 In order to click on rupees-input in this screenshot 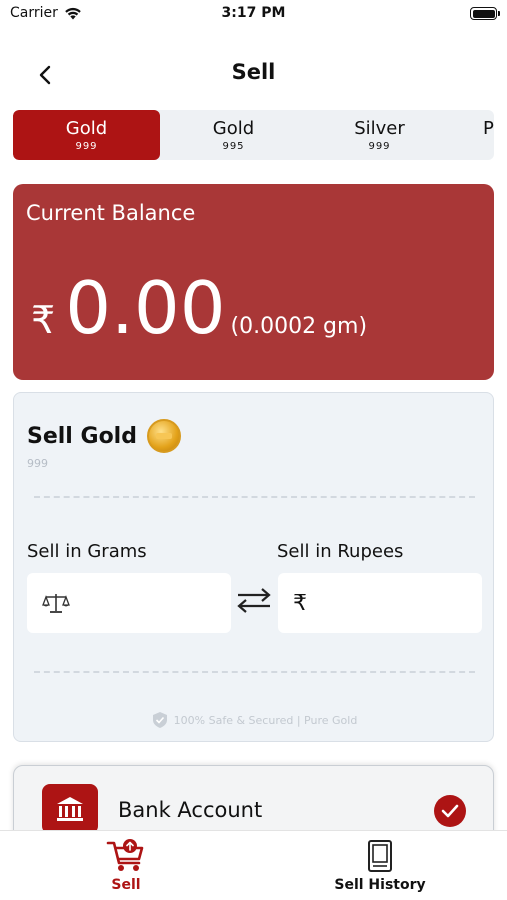, I will do `click(385, 603)`.